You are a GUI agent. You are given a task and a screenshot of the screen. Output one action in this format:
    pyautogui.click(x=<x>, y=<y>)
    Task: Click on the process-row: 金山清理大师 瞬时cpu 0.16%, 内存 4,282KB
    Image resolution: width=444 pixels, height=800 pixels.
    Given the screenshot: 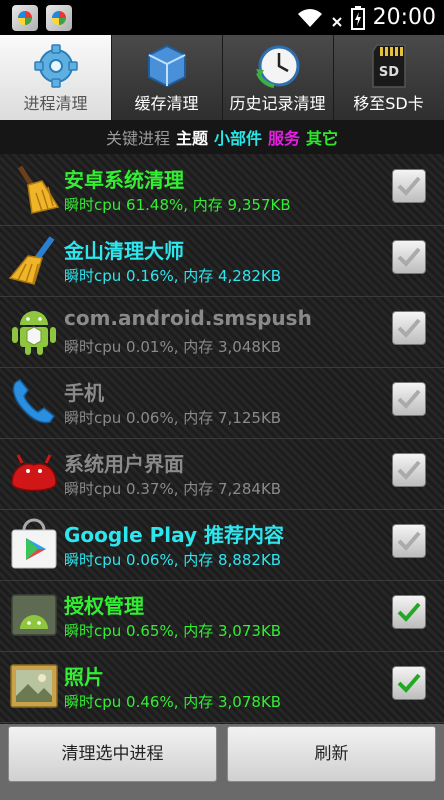 What is the action you would take?
    pyautogui.click(x=222, y=261)
    